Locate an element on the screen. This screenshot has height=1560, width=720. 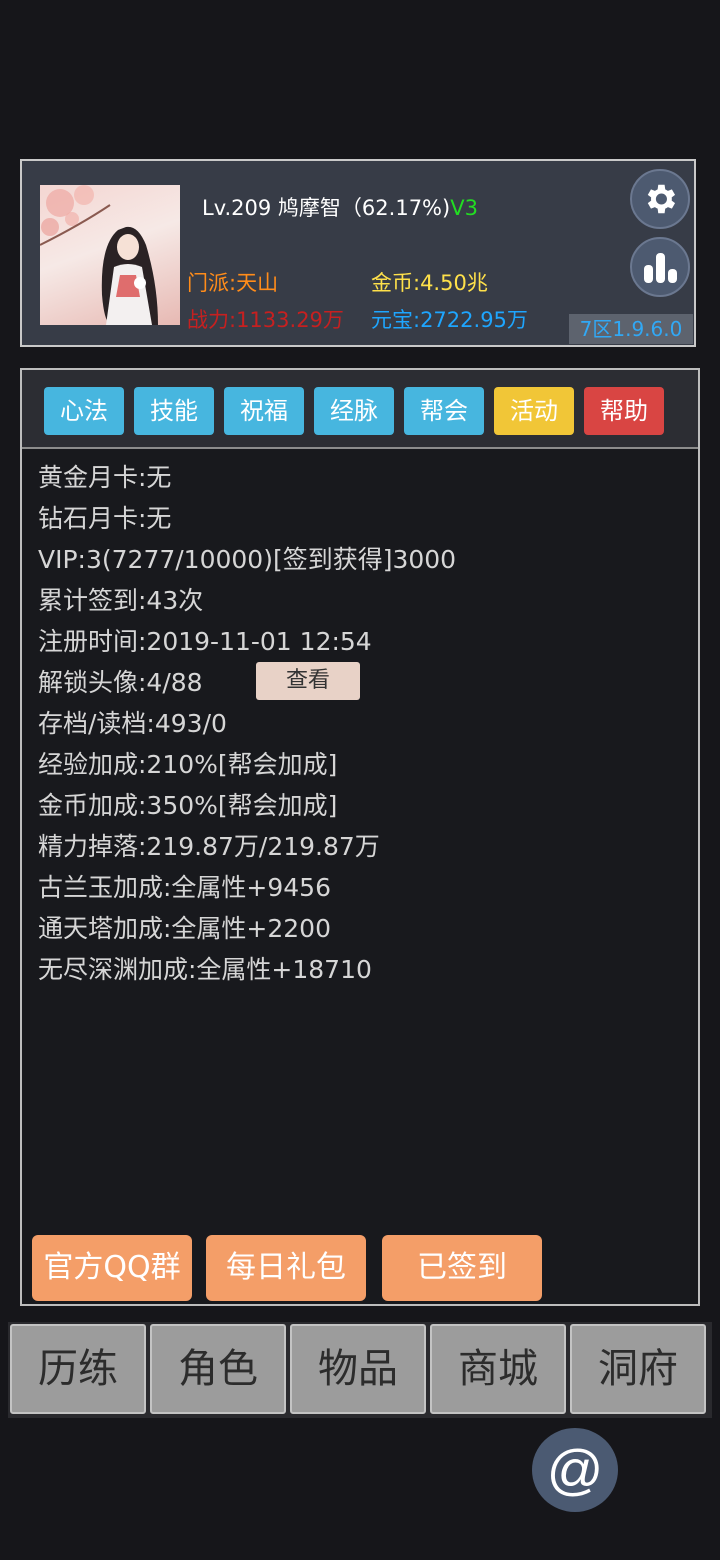
checked-in-button: 已签到 is located at coordinates (462, 1268).